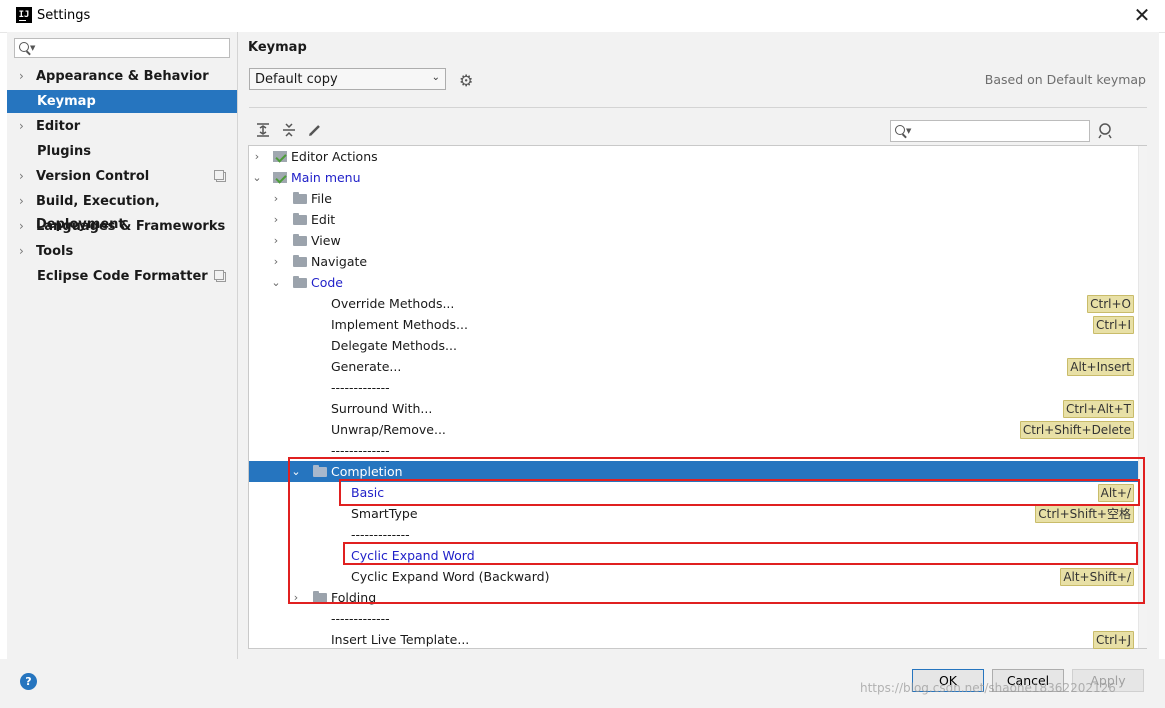  I want to click on sidebar-item-label: Keymap, so click(66, 101).